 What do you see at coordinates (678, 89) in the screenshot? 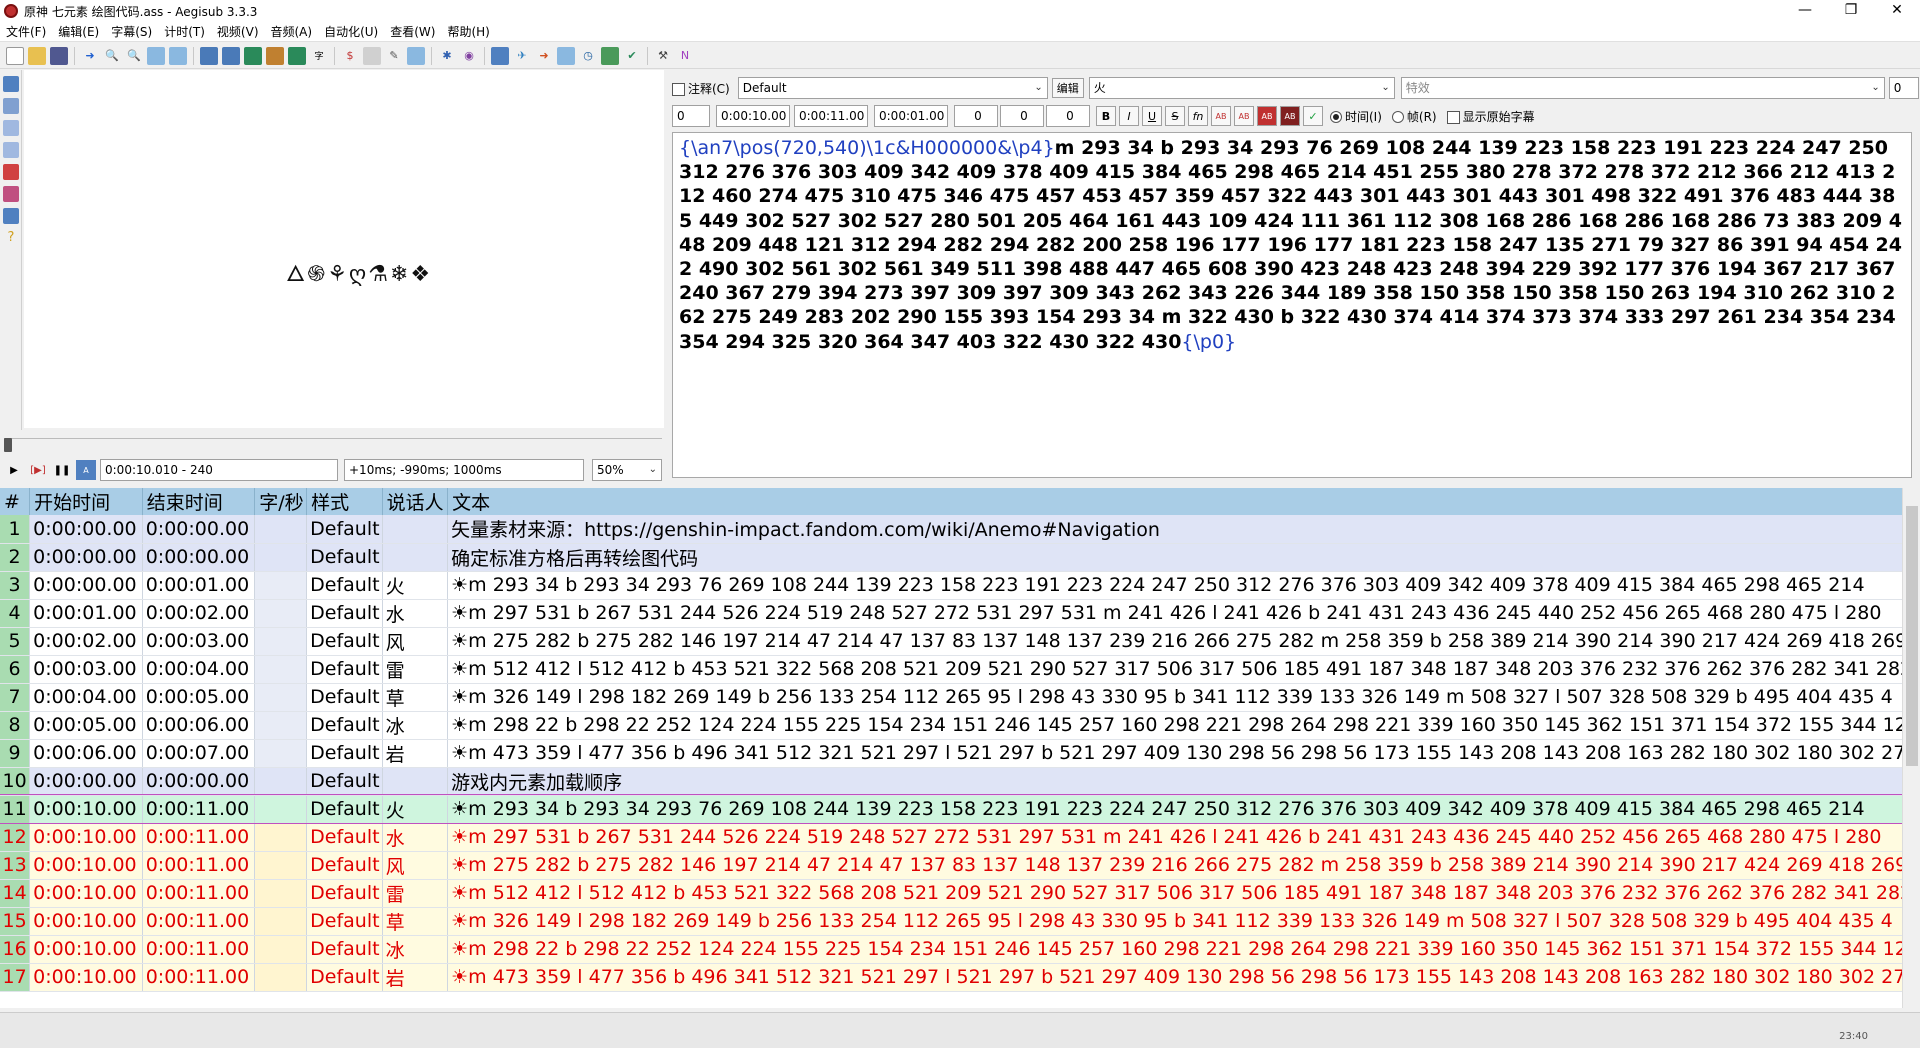
I see `comment-checkbox` at bounding box center [678, 89].